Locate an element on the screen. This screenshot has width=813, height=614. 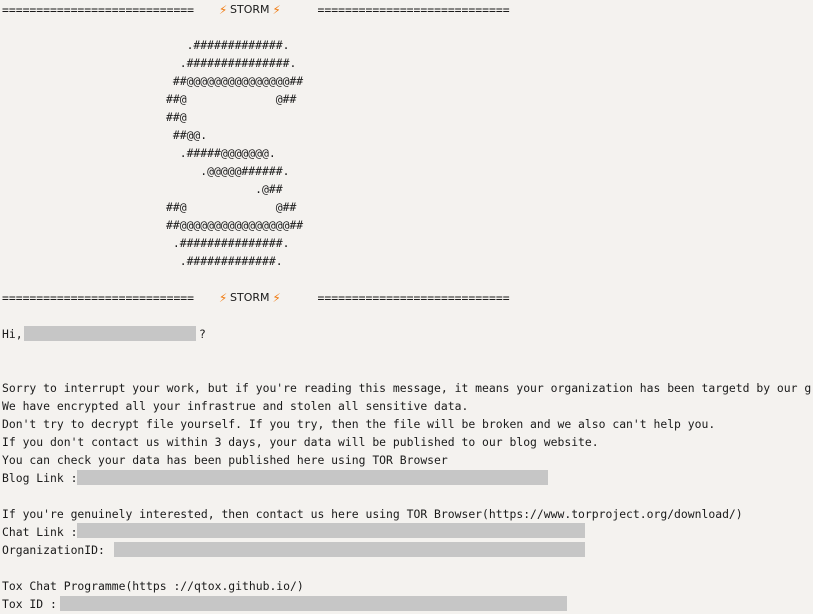
ascii-art-line: ##@ is located at coordinates (176, 117).